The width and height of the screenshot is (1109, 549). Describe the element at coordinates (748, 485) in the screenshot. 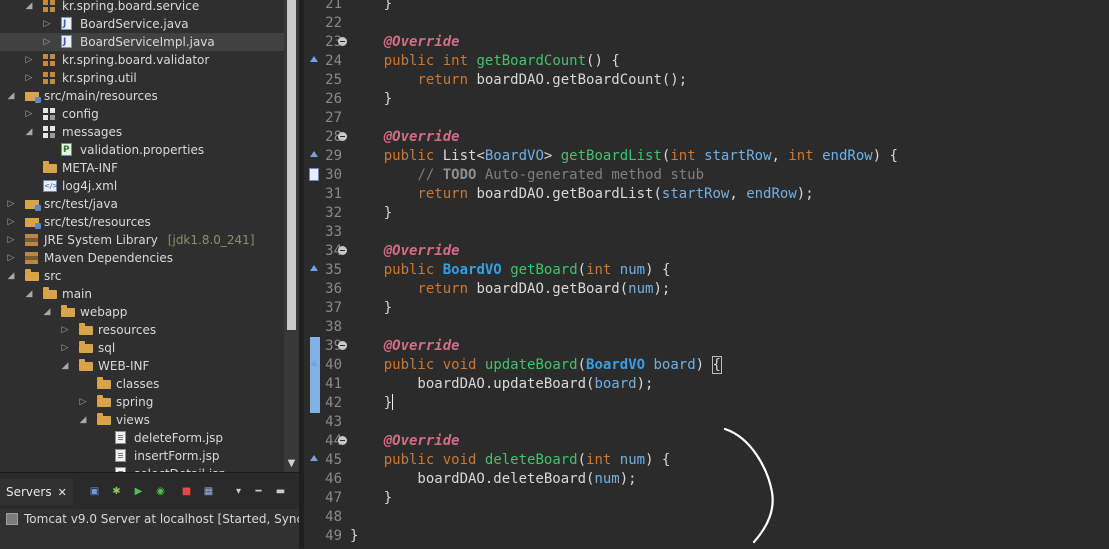

I see `handwritten-stroke` at that location.